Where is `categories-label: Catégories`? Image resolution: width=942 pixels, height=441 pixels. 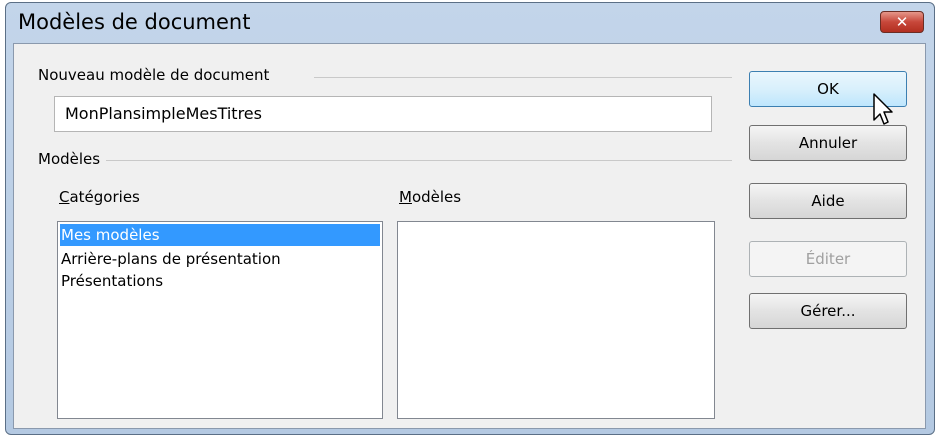 categories-label: Catégories is located at coordinates (99, 197).